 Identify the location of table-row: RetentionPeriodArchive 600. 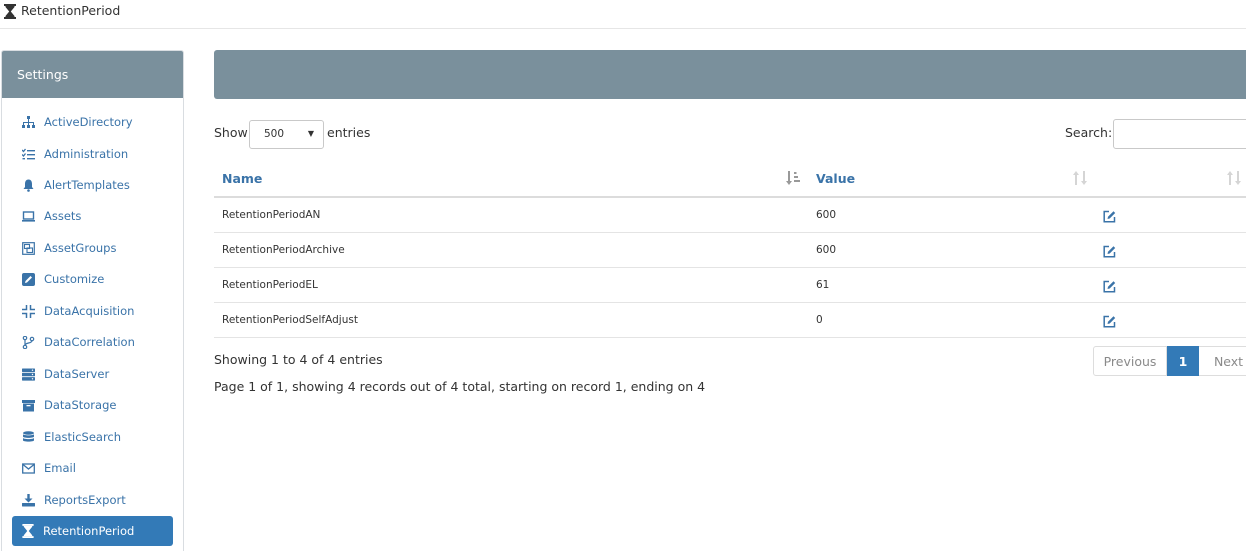
(730, 250).